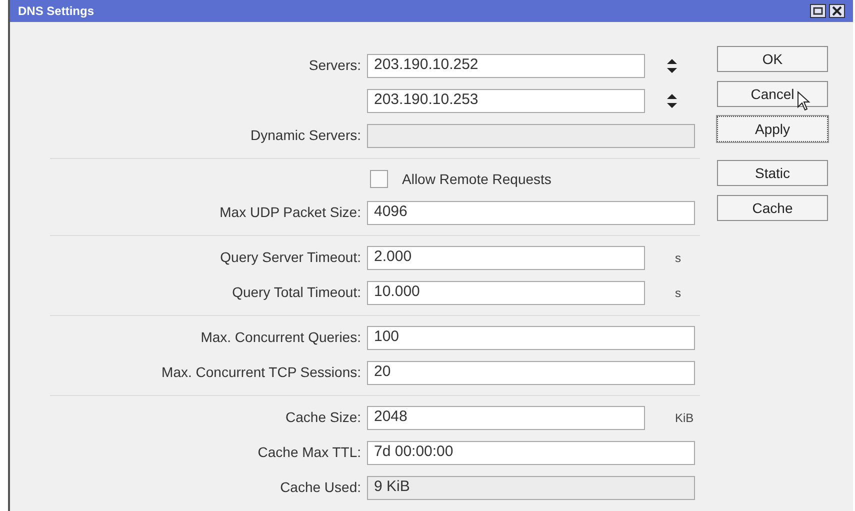 The width and height of the screenshot is (855, 511). Describe the element at coordinates (531, 452) in the screenshot. I see `input-field: 7d 00:00:00` at that location.